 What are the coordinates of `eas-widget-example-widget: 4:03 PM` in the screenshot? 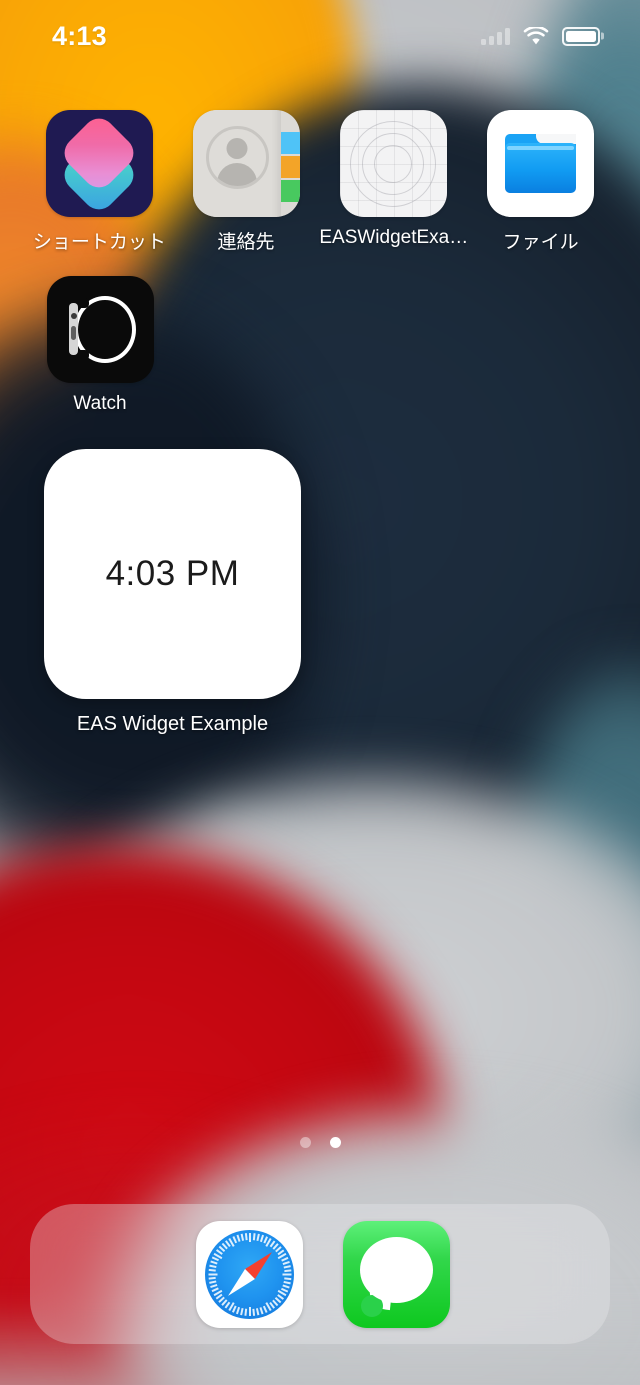 It's located at (172, 574).